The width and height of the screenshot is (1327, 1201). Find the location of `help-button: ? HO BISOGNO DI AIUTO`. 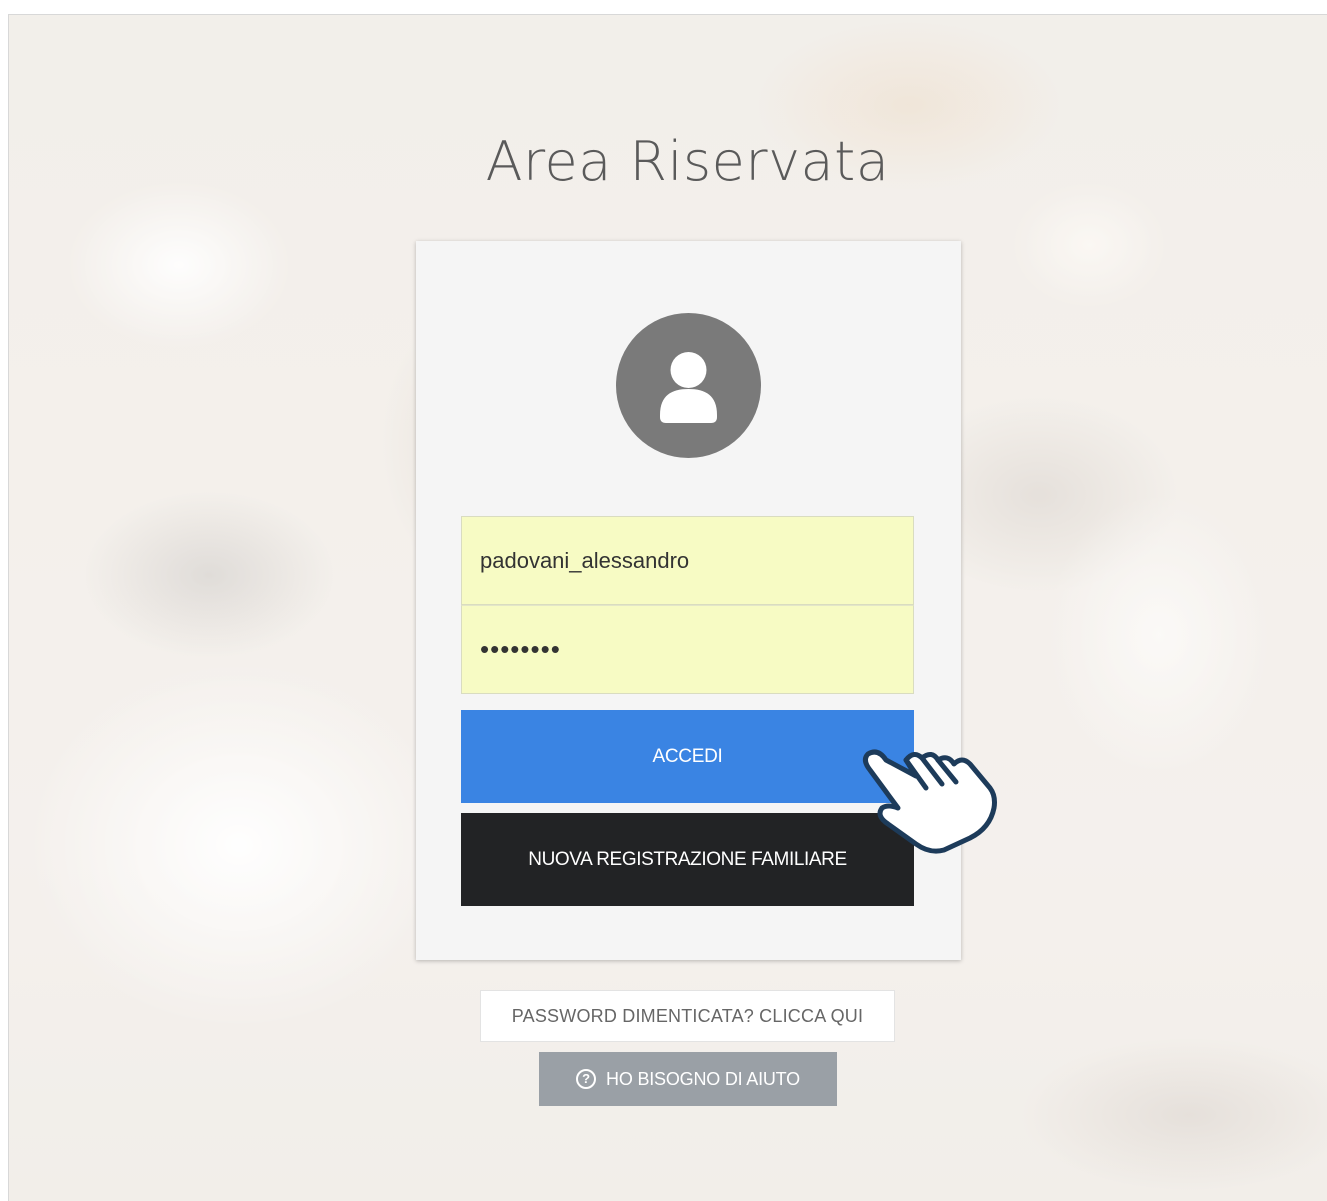

help-button: ? HO BISOGNO DI AIUTO is located at coordinates (688, 1079).